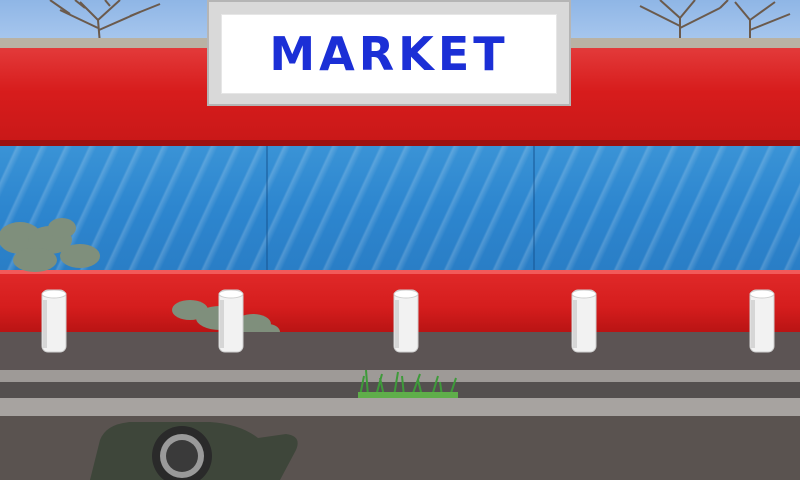 This screenshot has height=480, width=800. I want to click on grass-tuft, so click(408, 383).